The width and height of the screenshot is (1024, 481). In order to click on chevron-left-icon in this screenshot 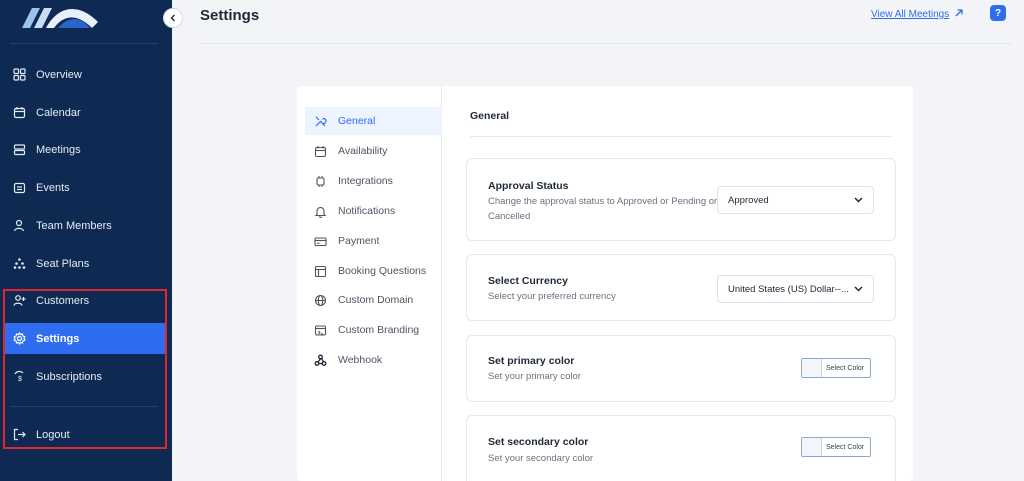, I will do `click(173, 18)`.